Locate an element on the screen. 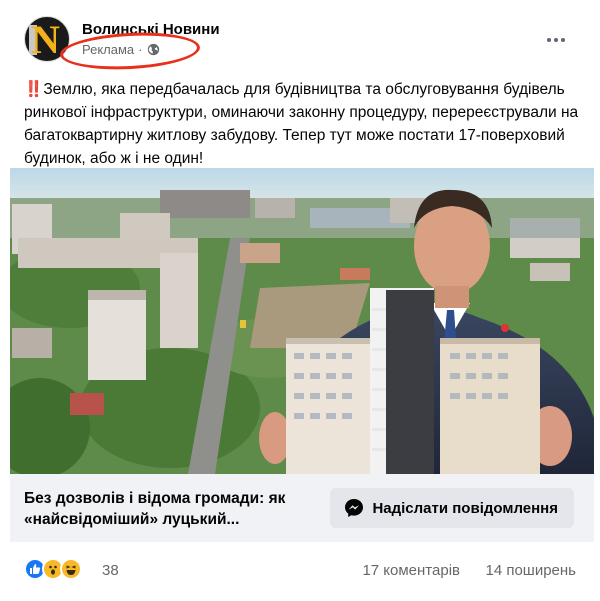  sponsored-line: Реклама · is located at coordinates (121, 49).